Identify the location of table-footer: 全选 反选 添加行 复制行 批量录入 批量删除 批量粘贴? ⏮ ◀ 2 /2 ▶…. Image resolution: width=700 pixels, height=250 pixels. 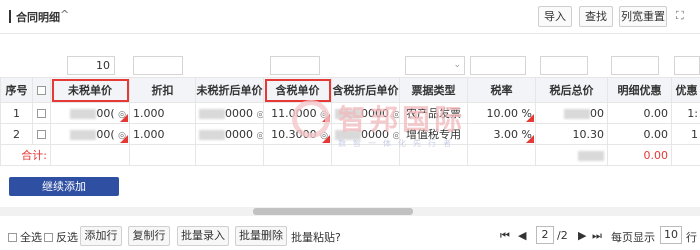
(350, 236).